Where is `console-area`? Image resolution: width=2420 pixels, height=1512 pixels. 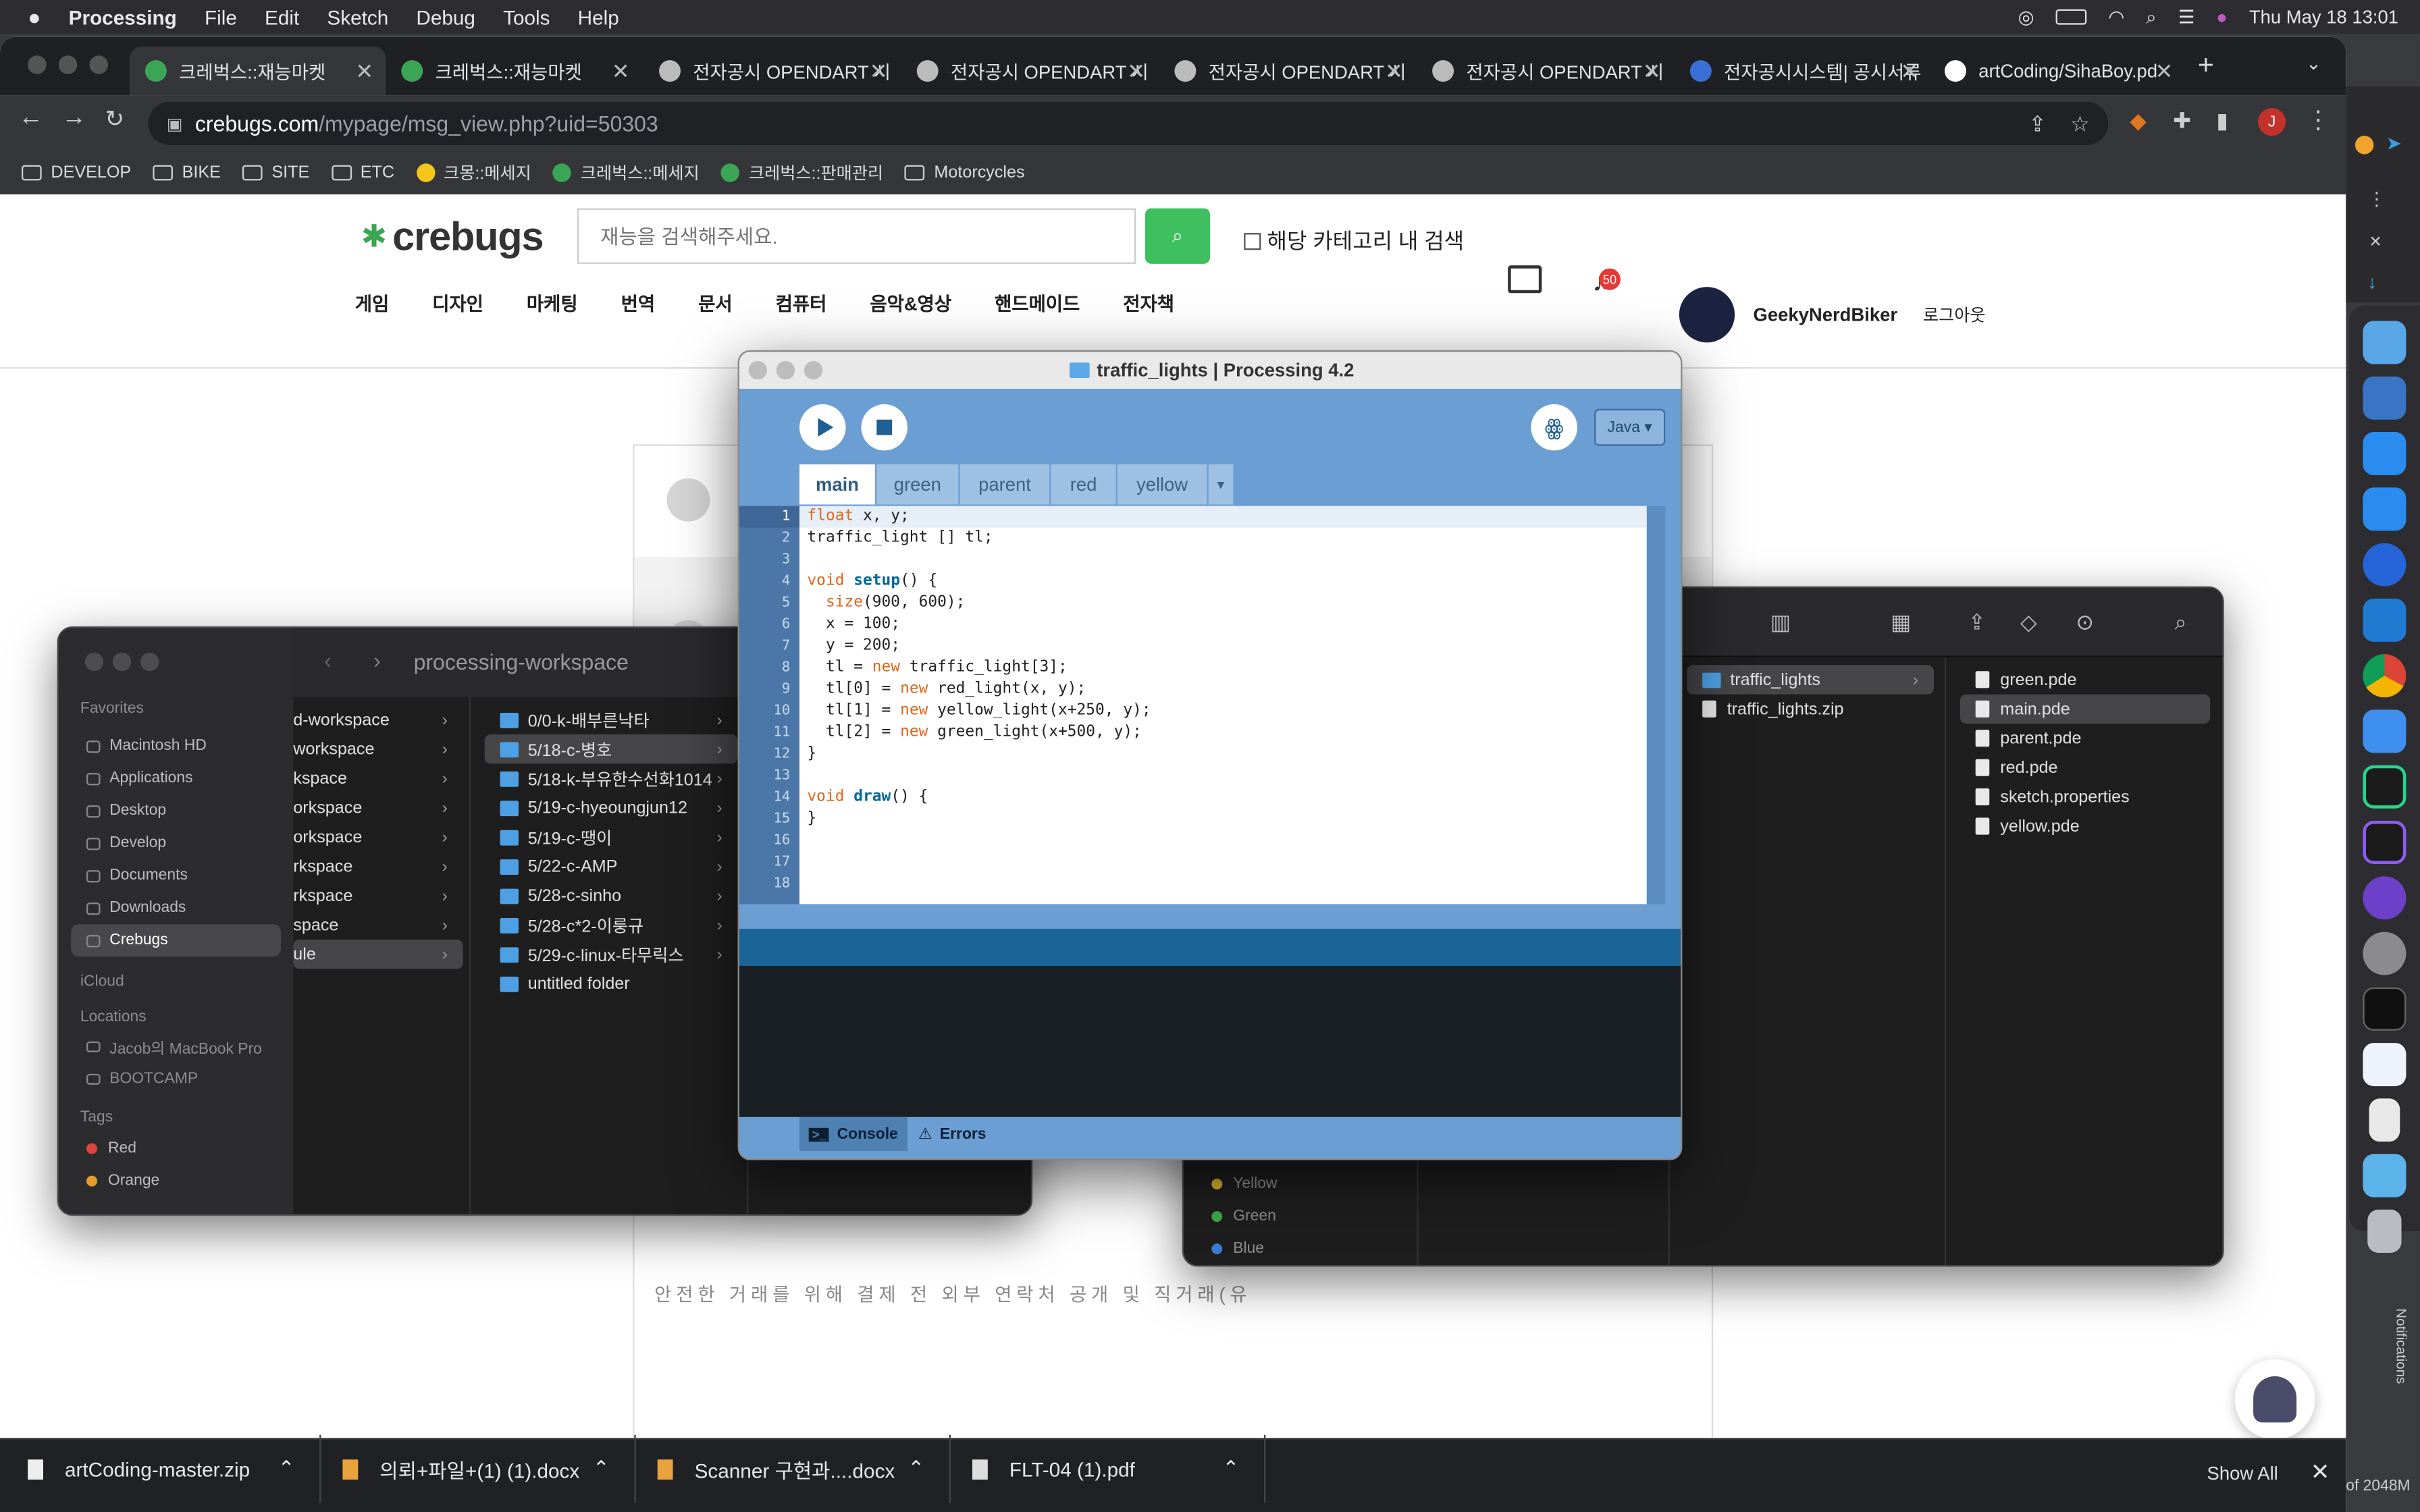 console-area is located at coordinates (1210, 1041).